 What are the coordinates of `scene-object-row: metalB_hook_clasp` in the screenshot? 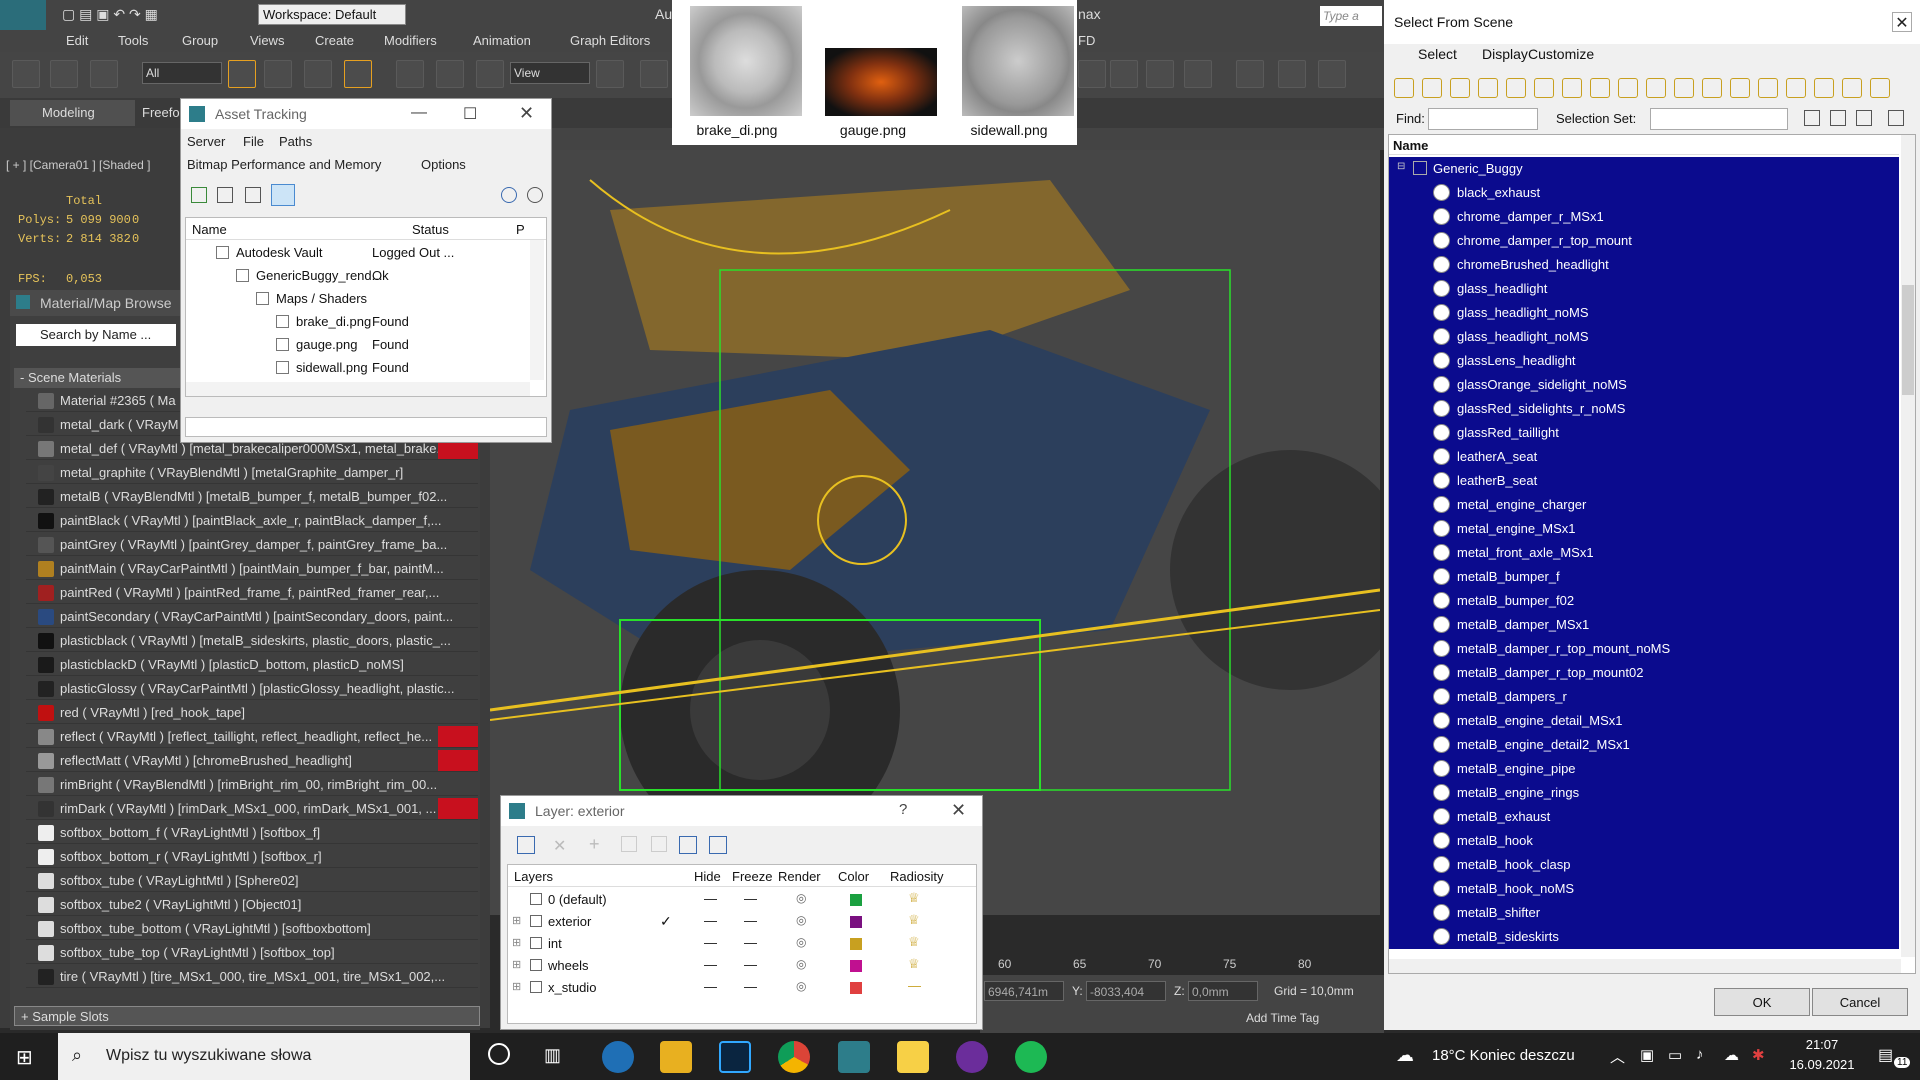 It's located at (1644, 865).